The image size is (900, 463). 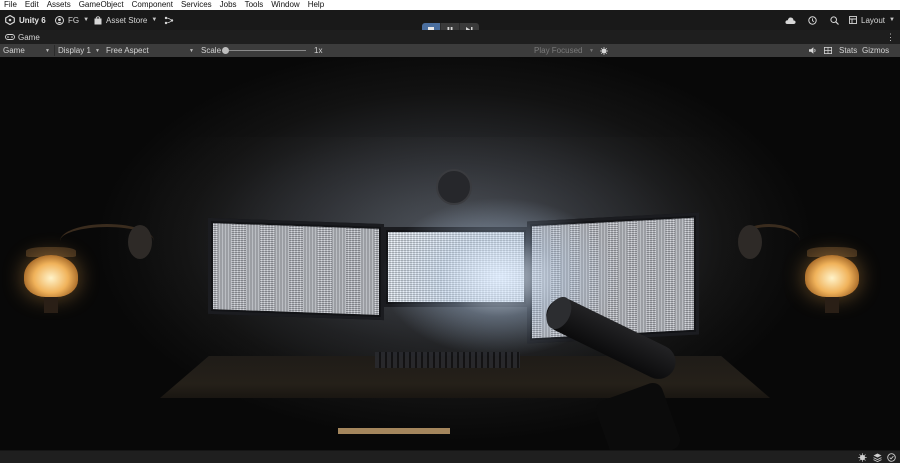 I want to click on tab-label: Game, so click(x=29, y=37).